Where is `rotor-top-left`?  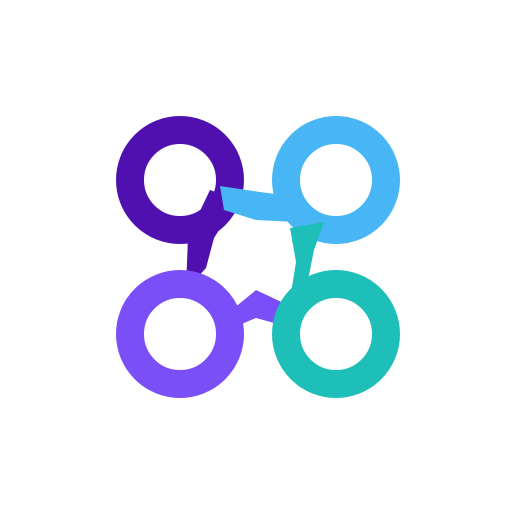 rotor-top-left is located at coordinates (180, 203).